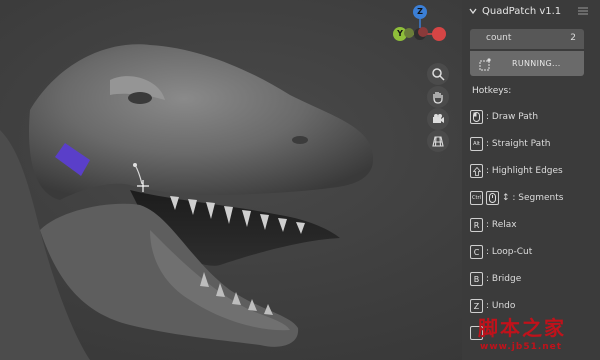 The width and height of the screenshot is (600, 360). I want to click on camera-view-button, so click(438, 119).